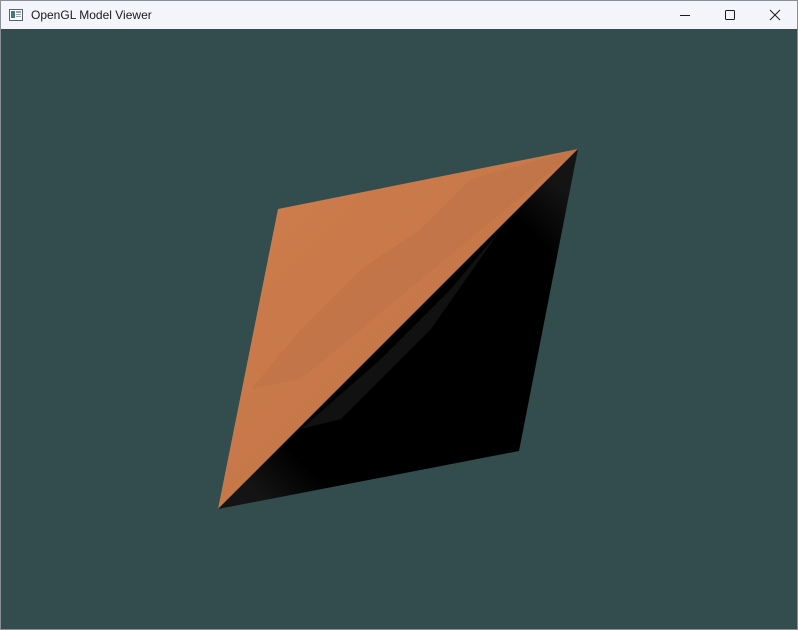 The width and height of the screenshot is (798, 630). I want to click on caption-buttons, so click(729, 15).